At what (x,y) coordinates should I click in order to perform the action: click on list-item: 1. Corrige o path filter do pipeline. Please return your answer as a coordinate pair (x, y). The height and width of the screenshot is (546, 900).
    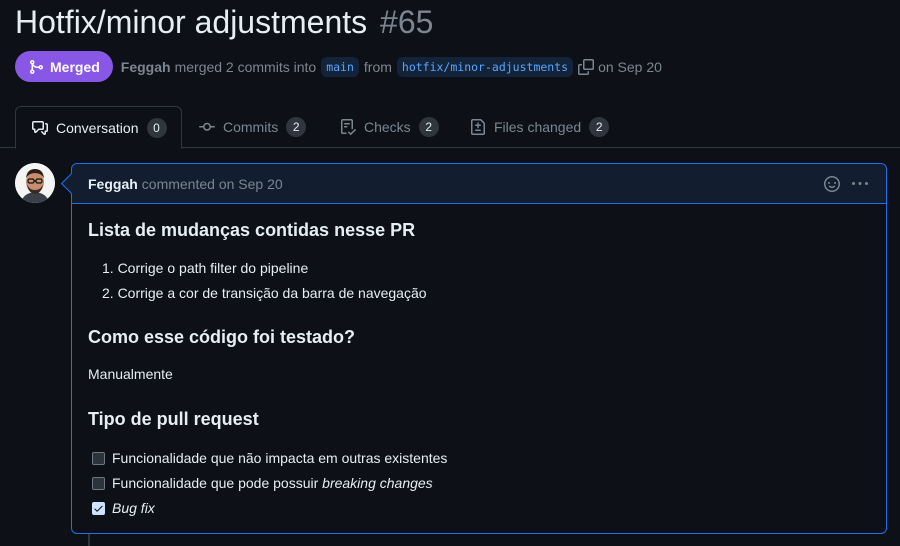
    Looking at the image, I should click on (205, 268).